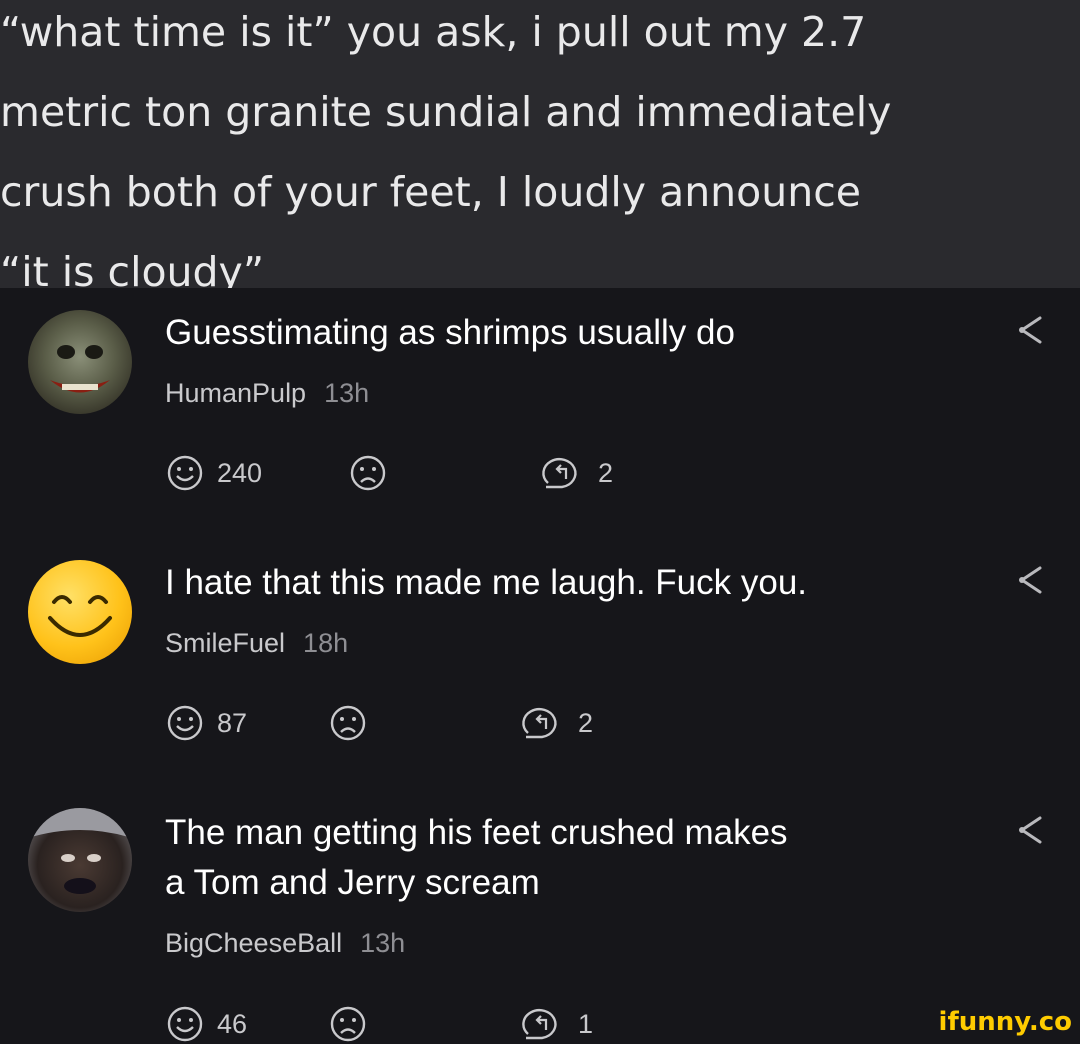 The image size is (1080, 1044). Describe the element at coordinates (240, 472) in the screenshot. I see `smile-count: 240` at that location.